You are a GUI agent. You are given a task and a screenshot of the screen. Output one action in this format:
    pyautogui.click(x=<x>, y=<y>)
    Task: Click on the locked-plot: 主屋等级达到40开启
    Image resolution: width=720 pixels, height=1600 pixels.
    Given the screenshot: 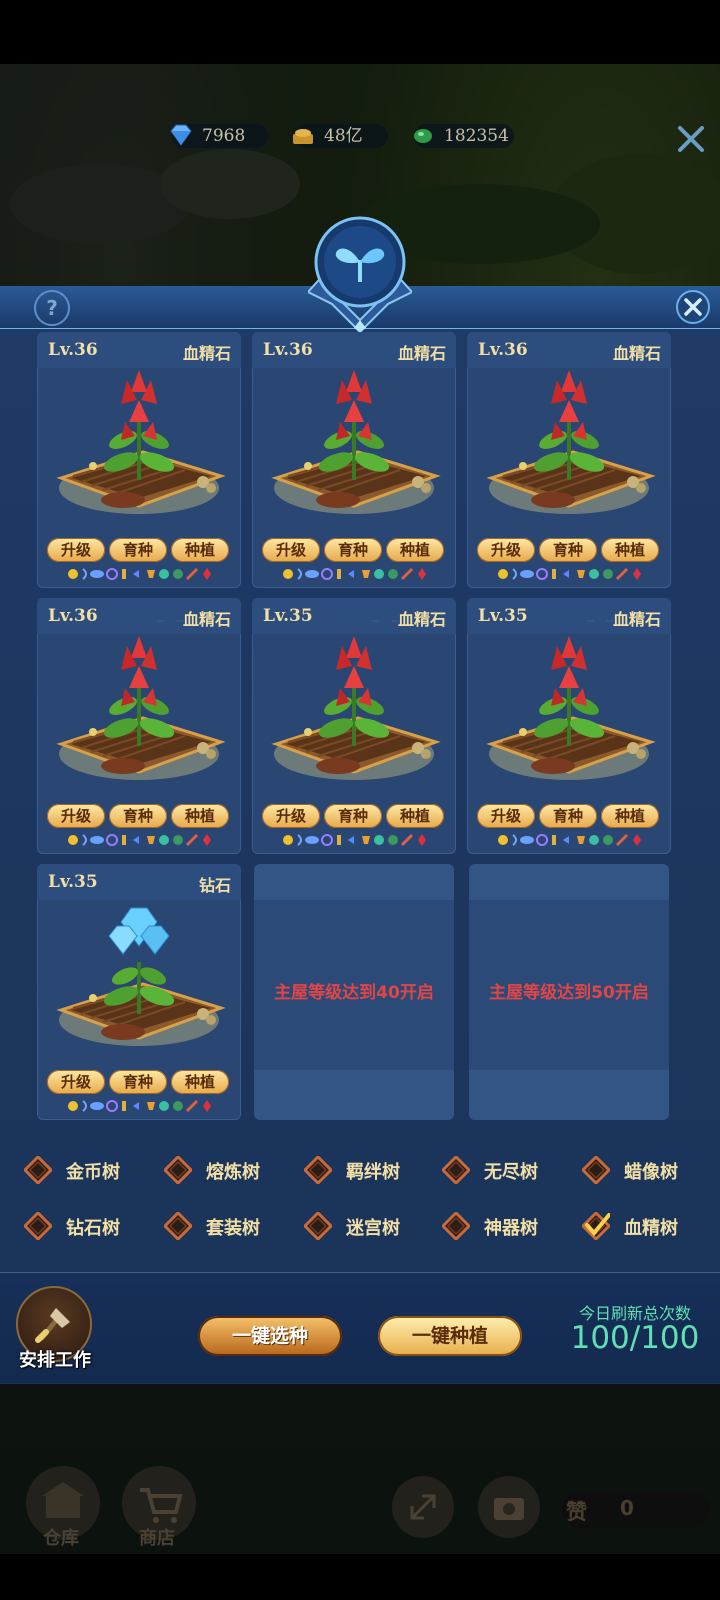 What is the action you would take?
    pyautogui.click(x=354, y=992)
    